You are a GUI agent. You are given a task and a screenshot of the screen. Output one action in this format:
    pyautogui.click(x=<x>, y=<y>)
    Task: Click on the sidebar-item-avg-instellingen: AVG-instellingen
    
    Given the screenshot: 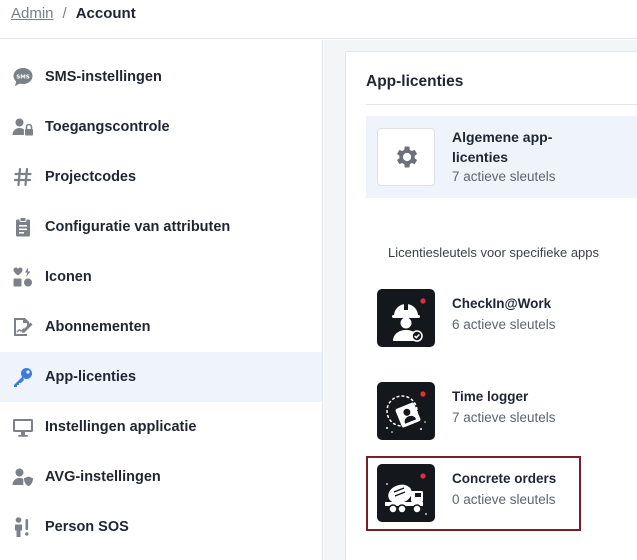 What is the action you would take?
    pyautogui.click(x=161, y=477)
    